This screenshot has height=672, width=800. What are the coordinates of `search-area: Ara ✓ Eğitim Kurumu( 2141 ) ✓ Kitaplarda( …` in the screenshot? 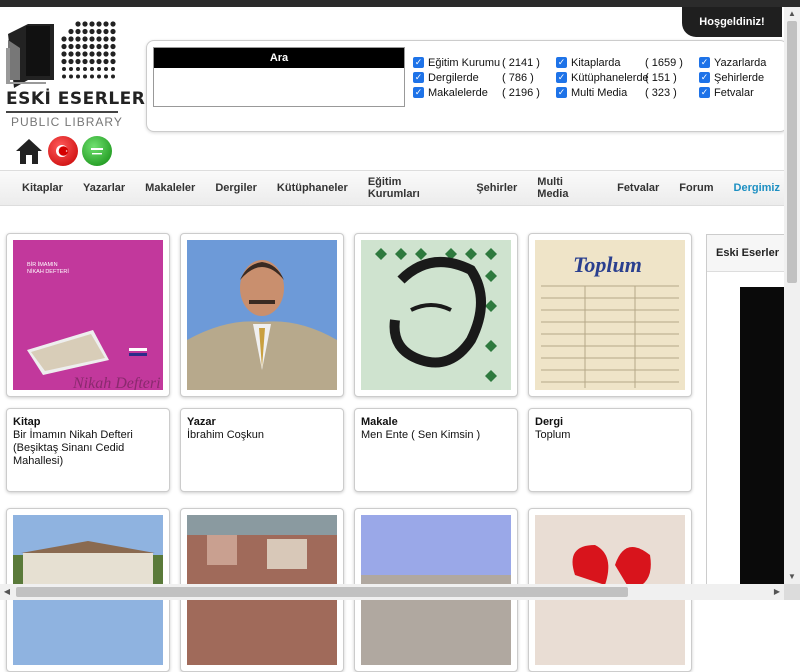 It's located at (473, 86).